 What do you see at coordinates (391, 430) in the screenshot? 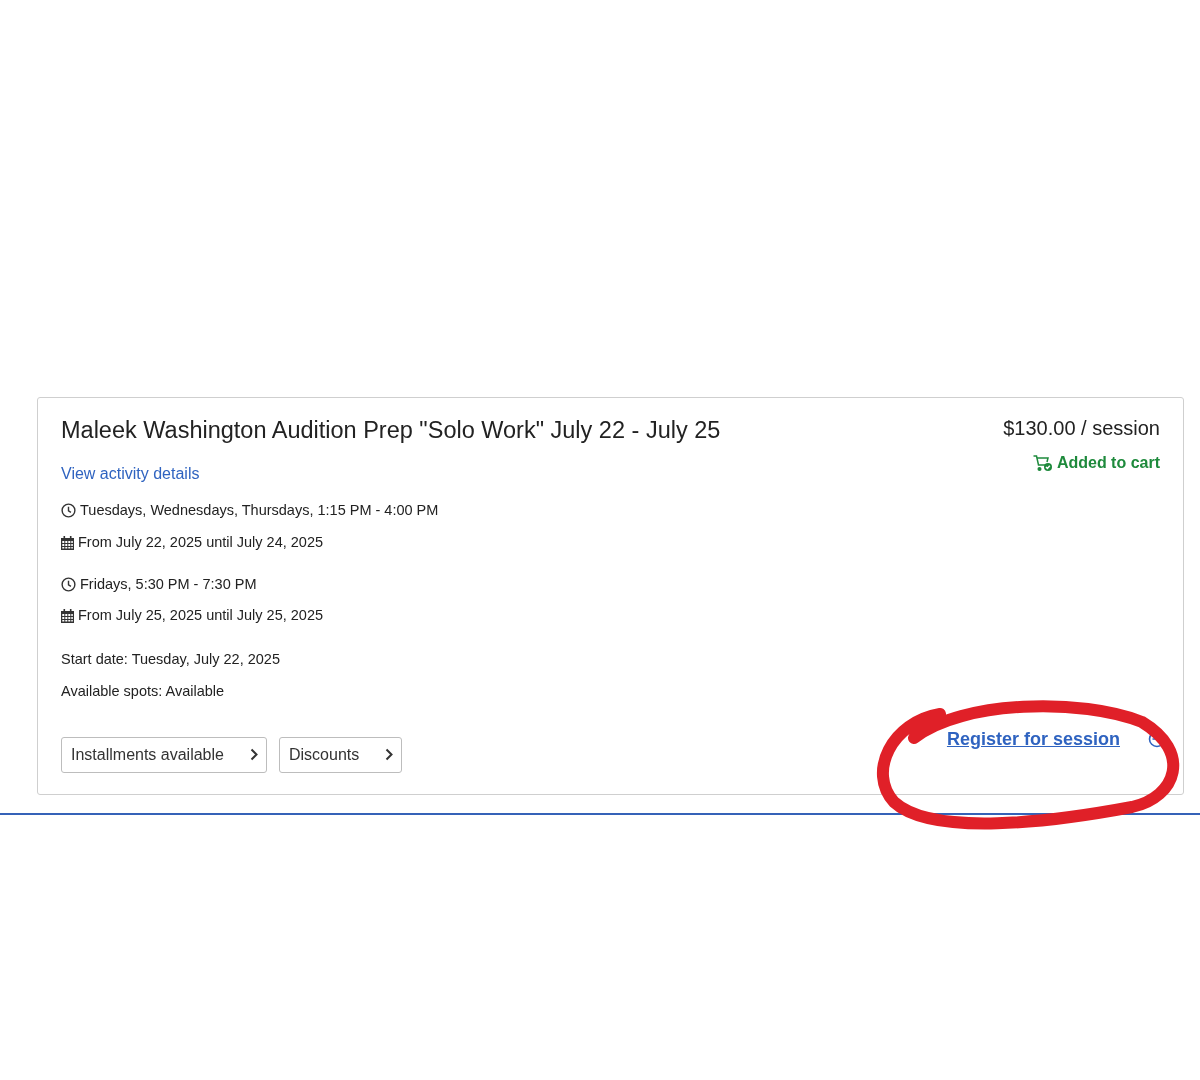
I see `activity-title: Maleek Washington Audition Prep "Solo Work" July 22 - July 25` at bounding box center [391, 430].